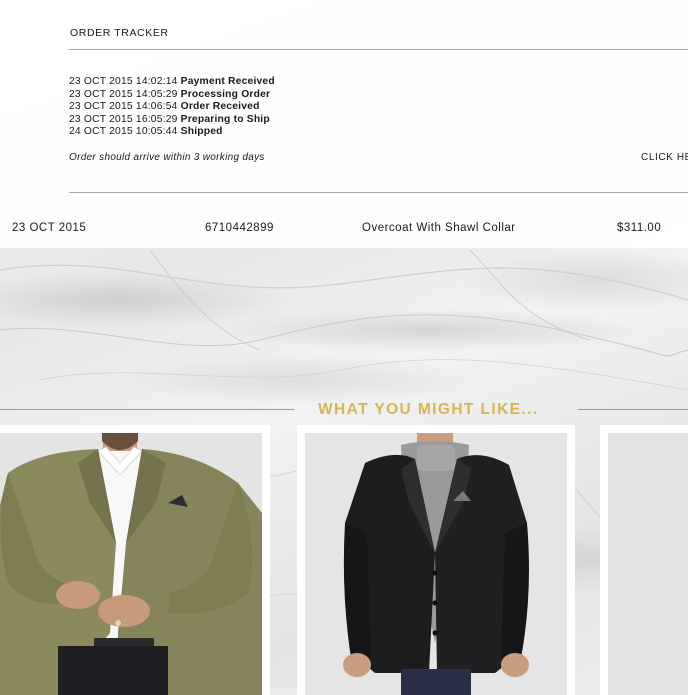  What do you see at coordinates (639, 228) in the screenshot?
I see `order-price: $311.00` at bounding box center [639, 228].